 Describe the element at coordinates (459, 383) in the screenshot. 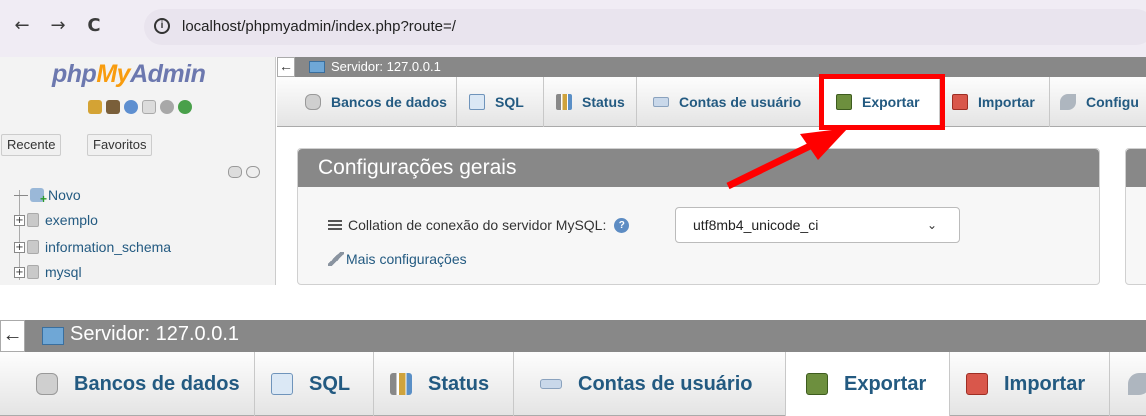

I see `tab-label: Status` at that location.